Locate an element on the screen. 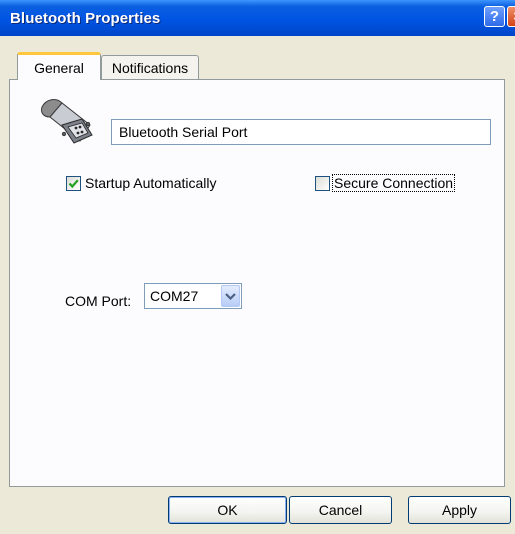  device-name-input is located at coordinates (301, 132).